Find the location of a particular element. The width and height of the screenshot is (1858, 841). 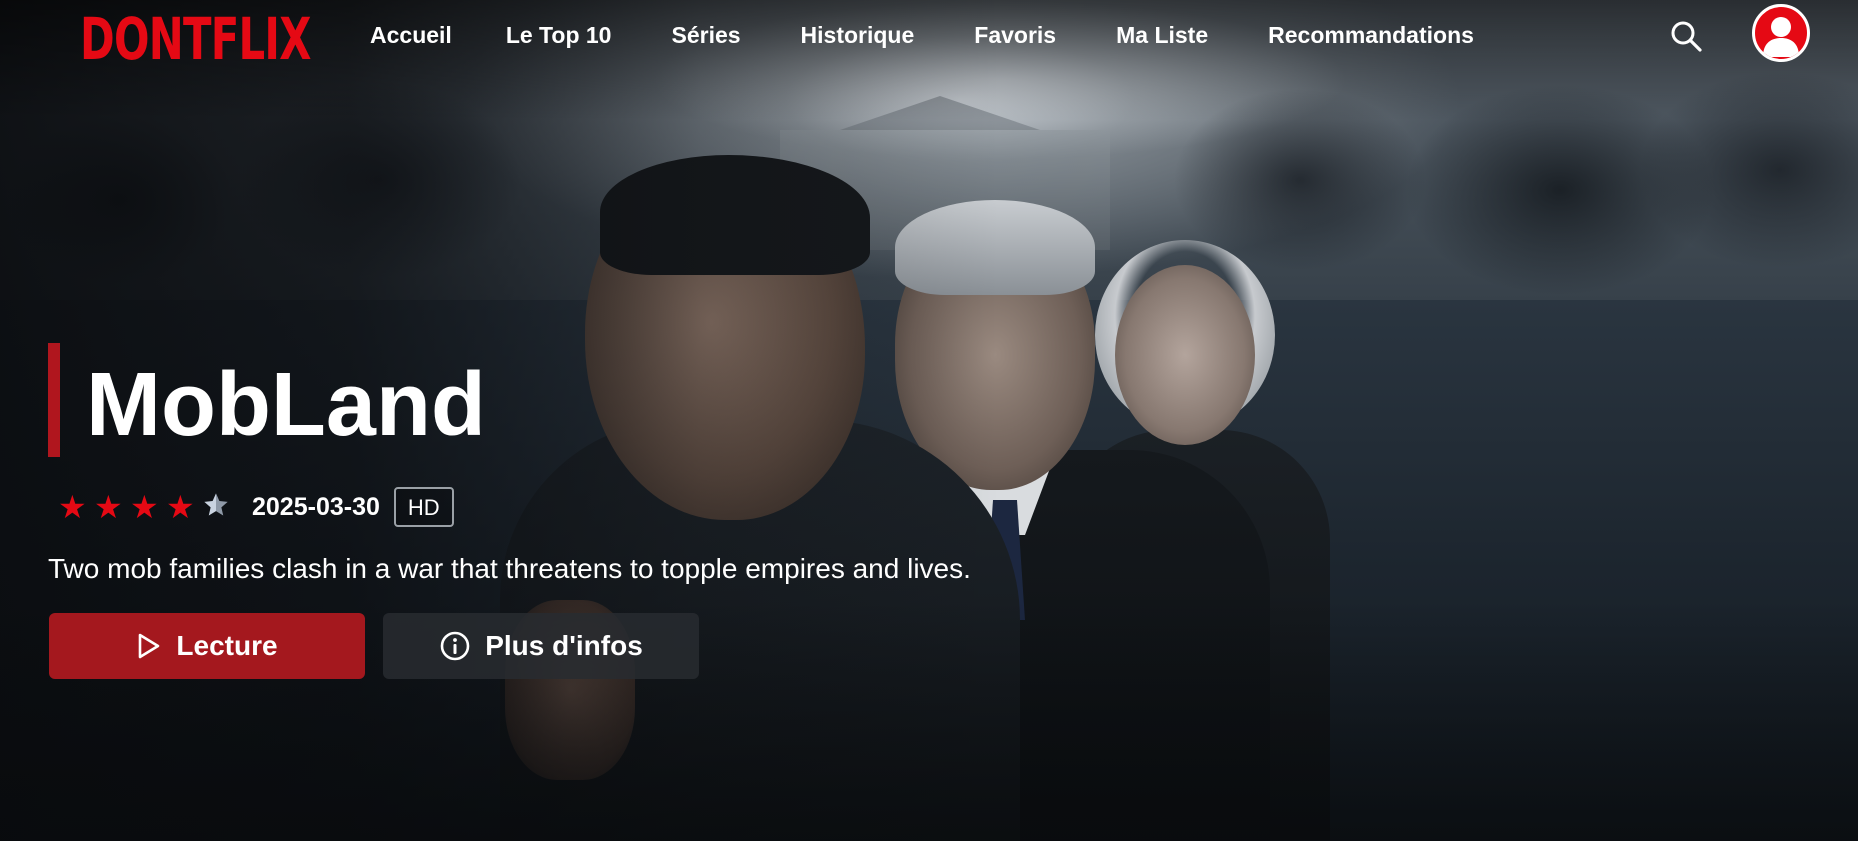

user-avatar-button is located at coordinates (1781, 33).